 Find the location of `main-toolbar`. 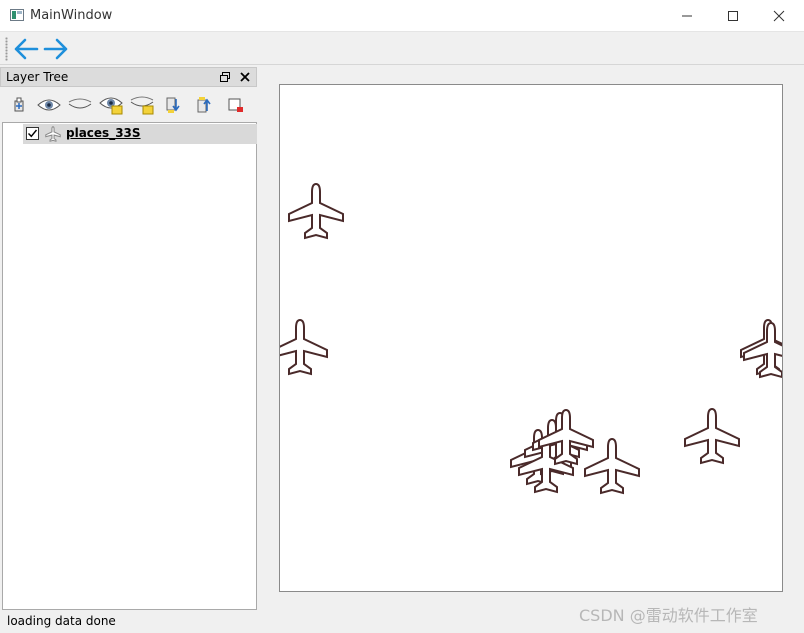

main-toolbar is located at coordinates (402, 49).